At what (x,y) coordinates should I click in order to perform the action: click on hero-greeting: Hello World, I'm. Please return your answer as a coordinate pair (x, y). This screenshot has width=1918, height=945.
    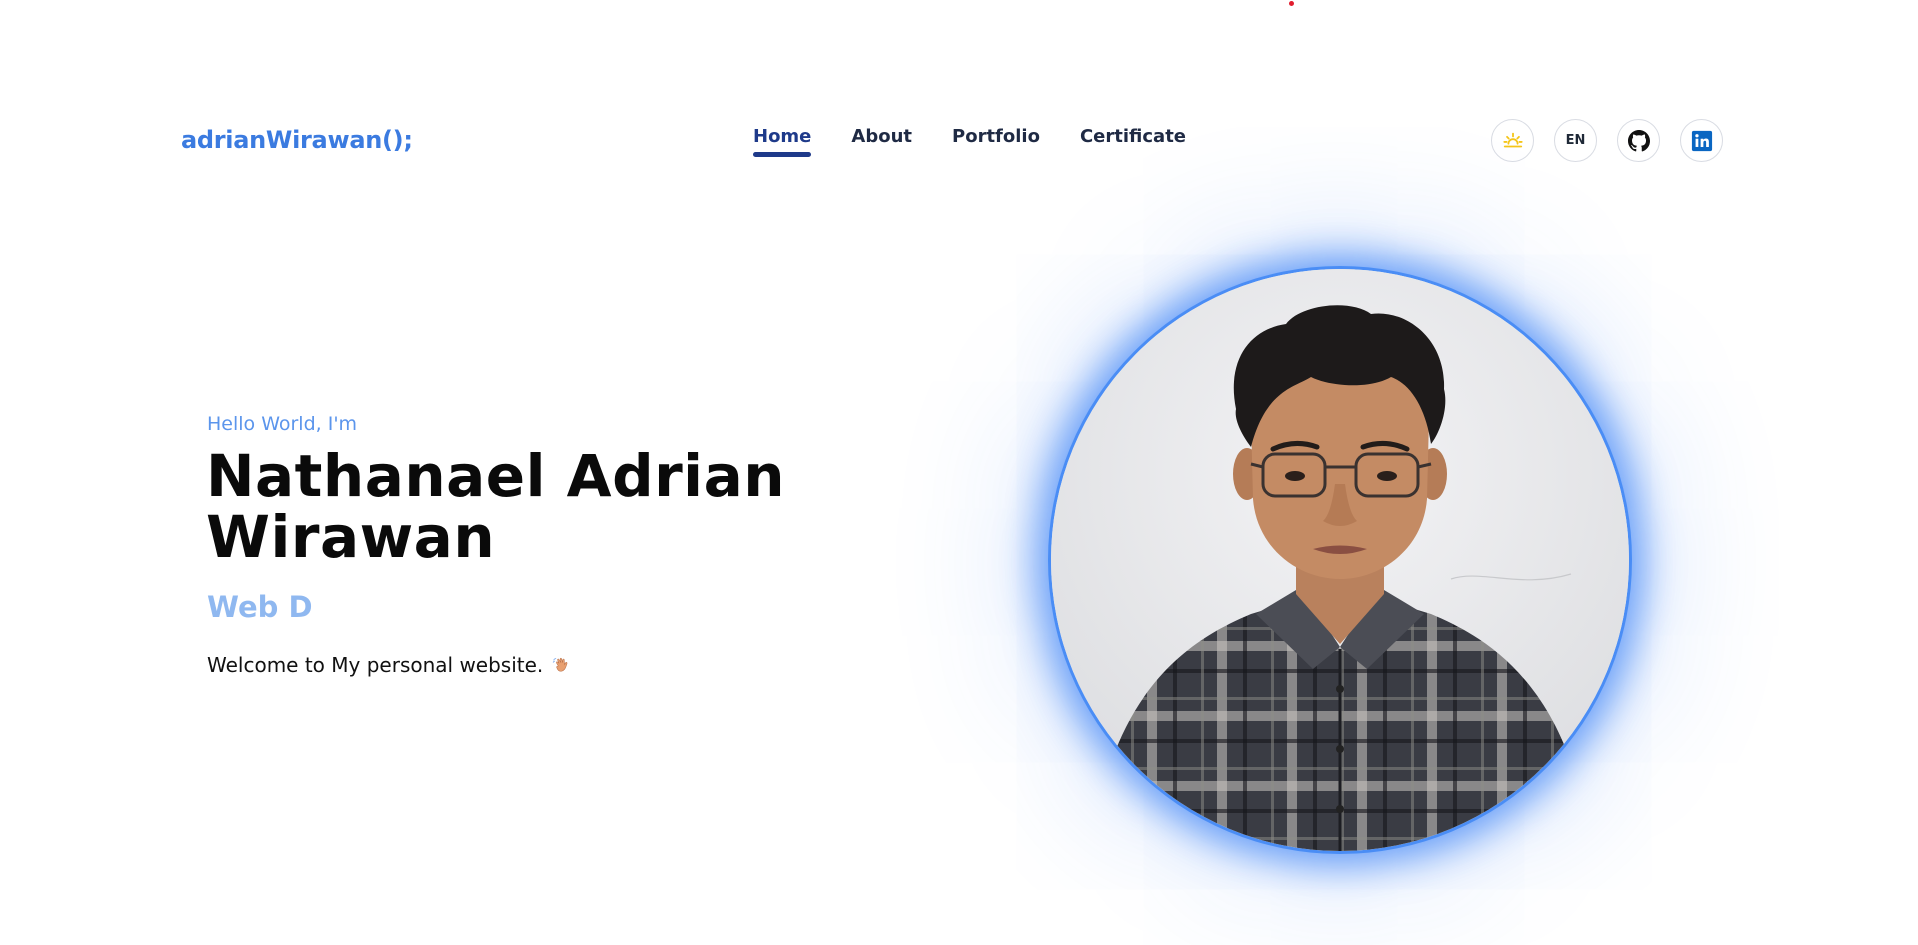
    Looking at the image, I should click on (282, 424).